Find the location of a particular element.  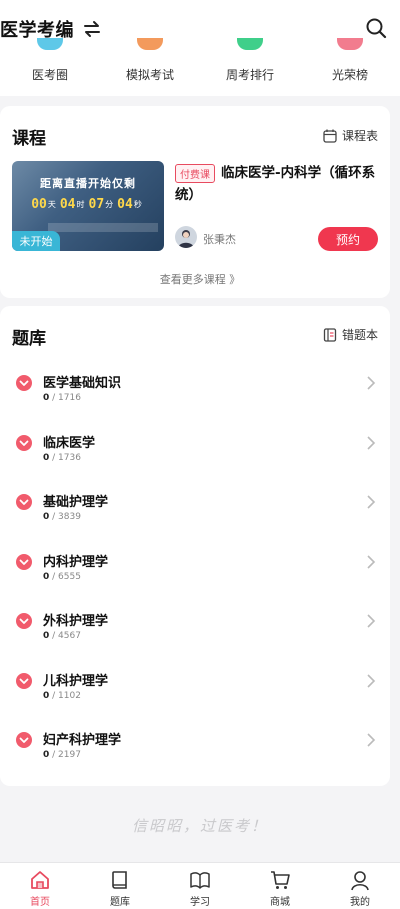

bank-item-progress: 0 / 1736 is located at coordinates (62, 457).